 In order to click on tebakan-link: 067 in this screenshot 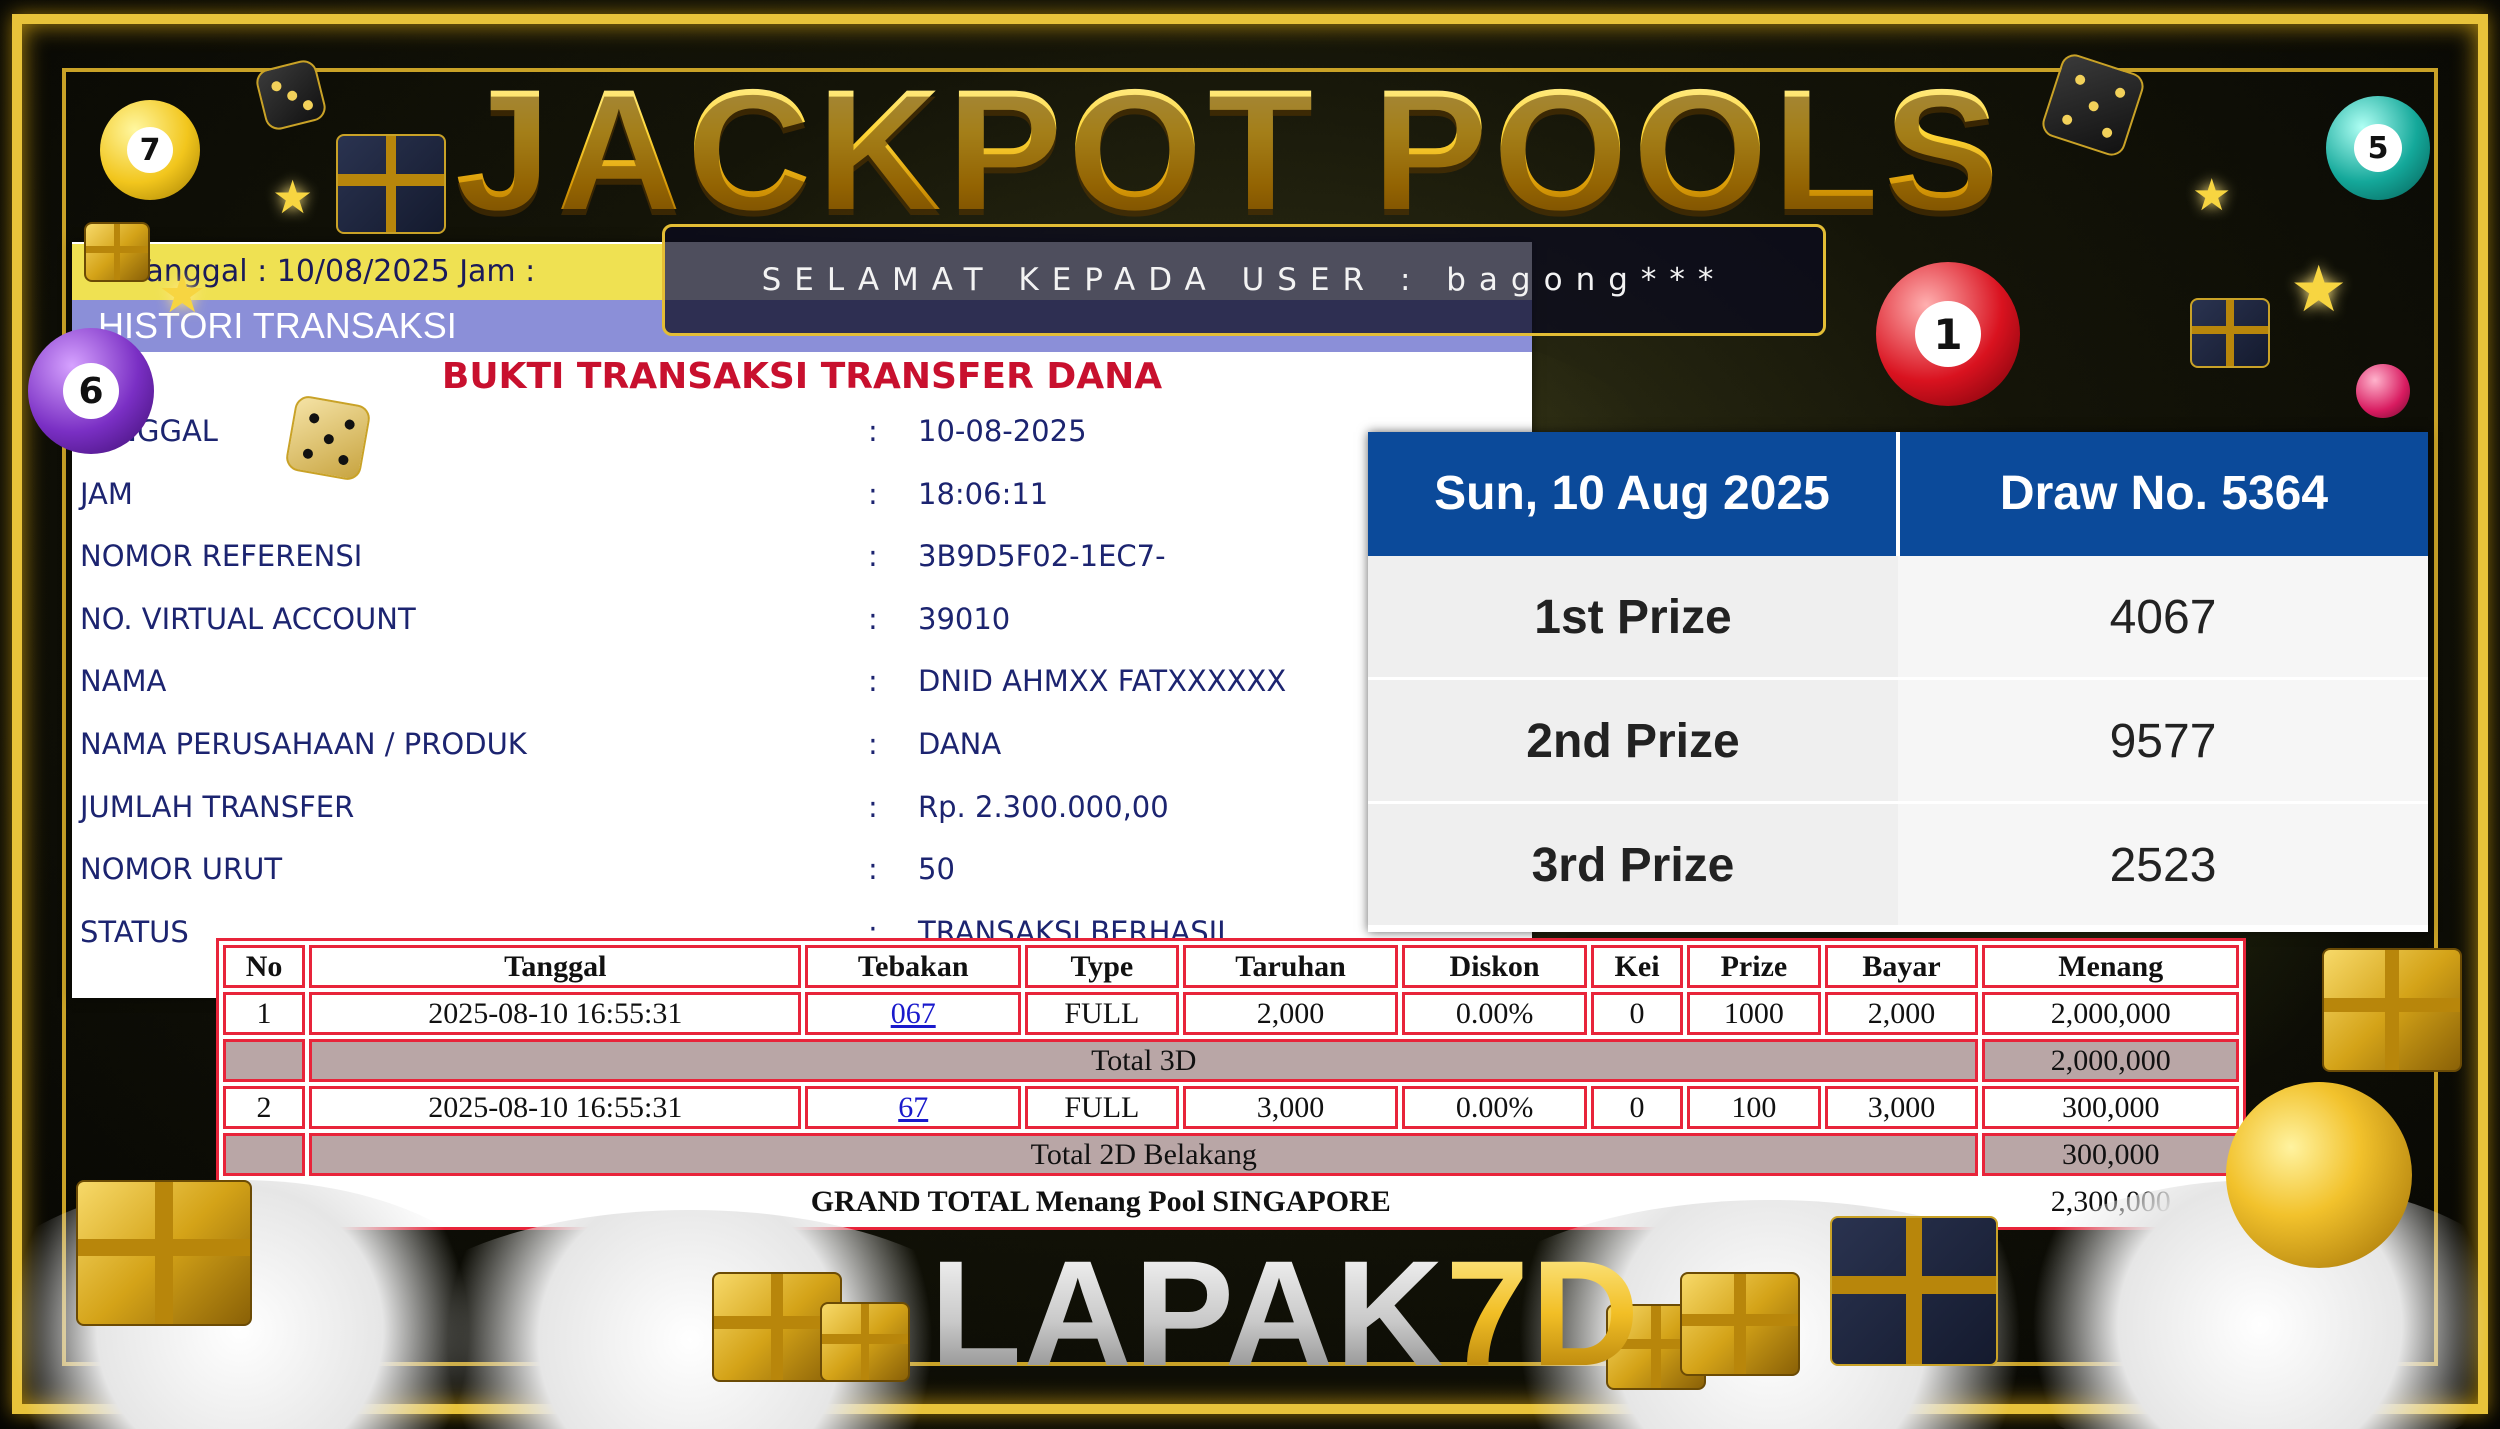, I will do `click(913, 1013)`.